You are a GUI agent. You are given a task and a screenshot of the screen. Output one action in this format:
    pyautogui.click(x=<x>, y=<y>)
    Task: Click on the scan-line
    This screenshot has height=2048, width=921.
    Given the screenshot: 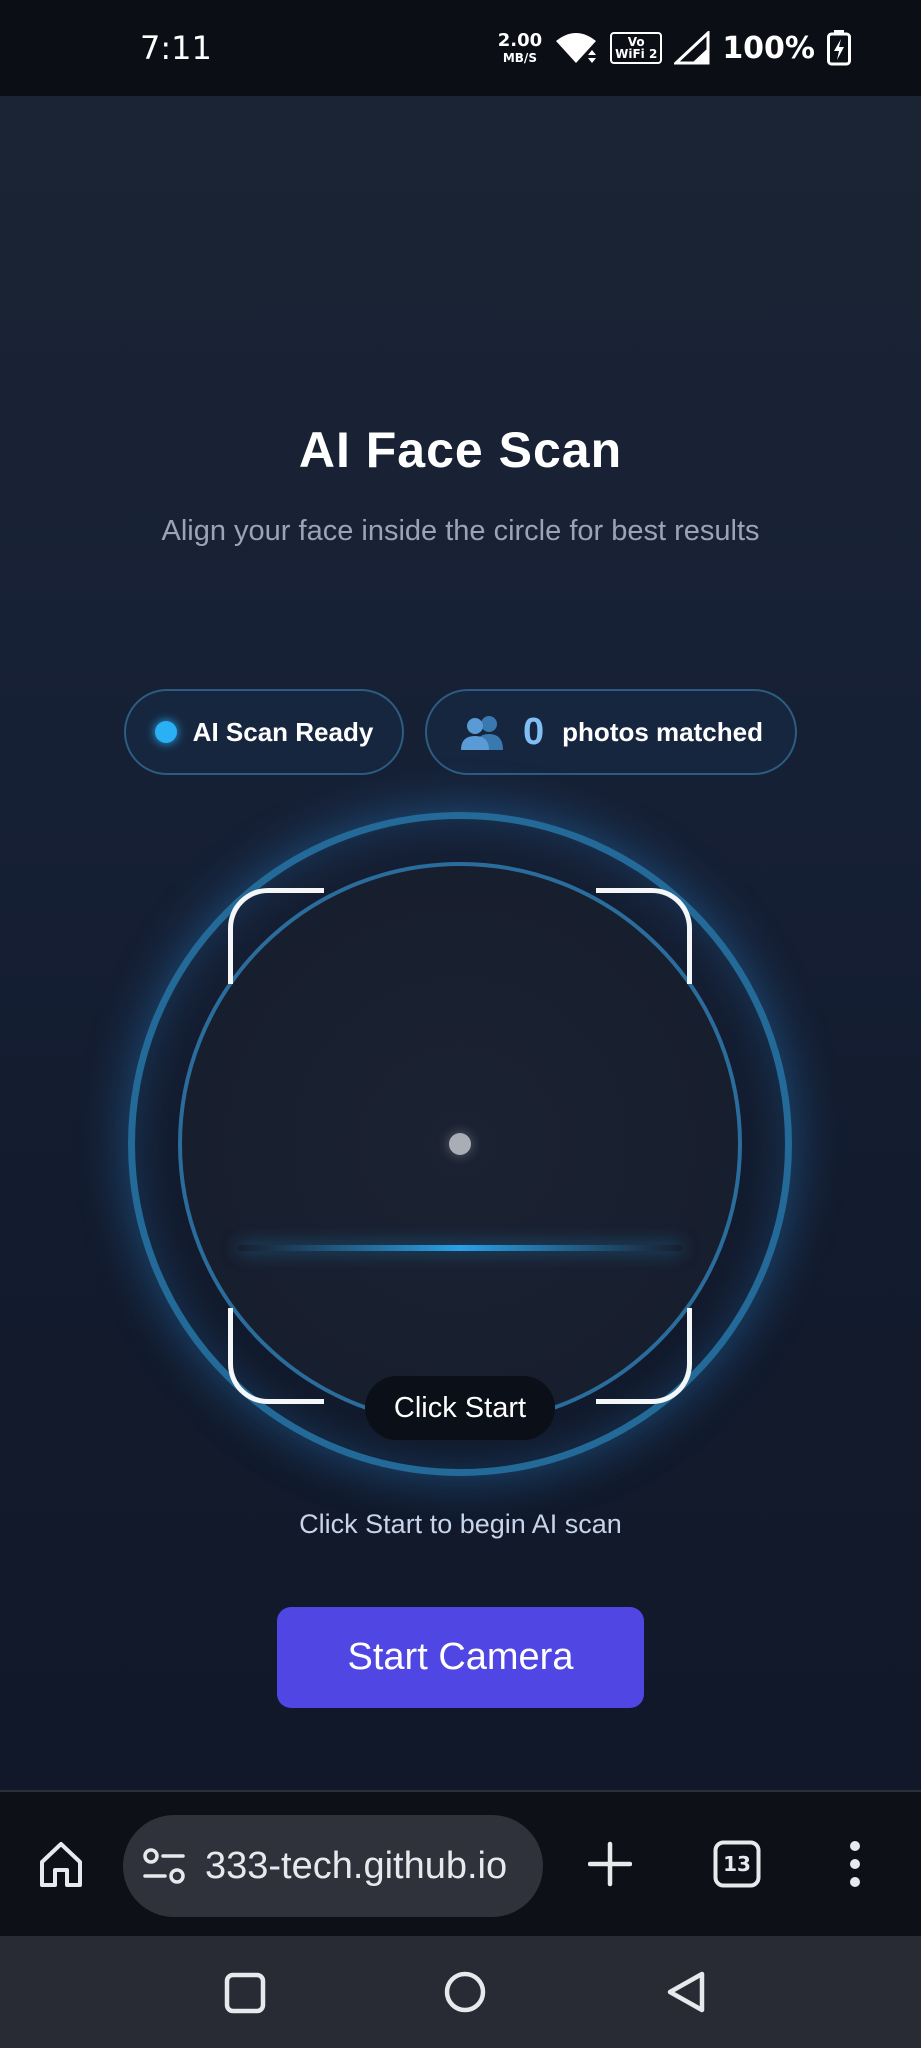 What is the action you would take?
    pyautogui.click(x=460, y=1248)
    